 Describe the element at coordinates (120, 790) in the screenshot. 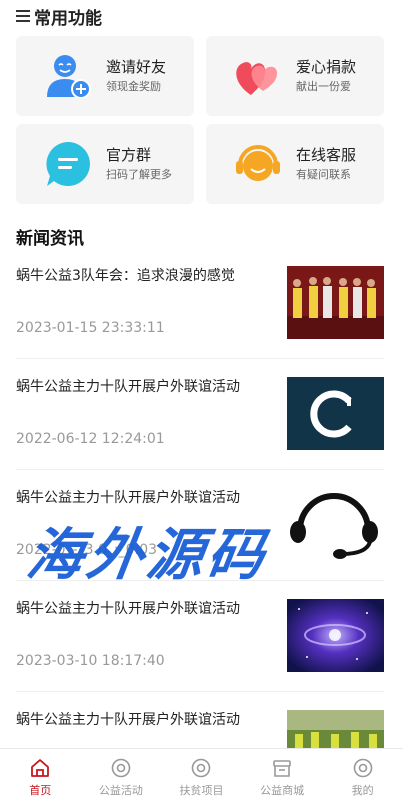

I see `tab-label: 公益活动` at that location.